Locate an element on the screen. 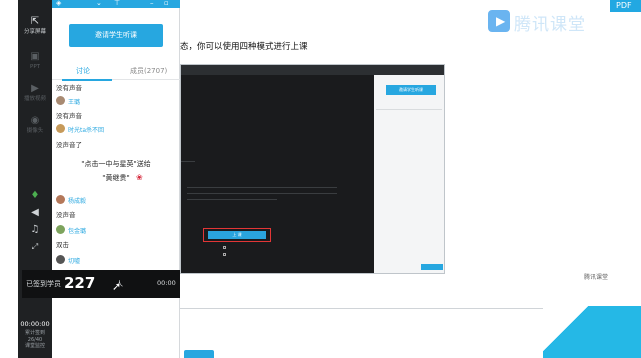 The image size is (641, 358). ppt-icon: ▣ is located at coordinates (35, 56).